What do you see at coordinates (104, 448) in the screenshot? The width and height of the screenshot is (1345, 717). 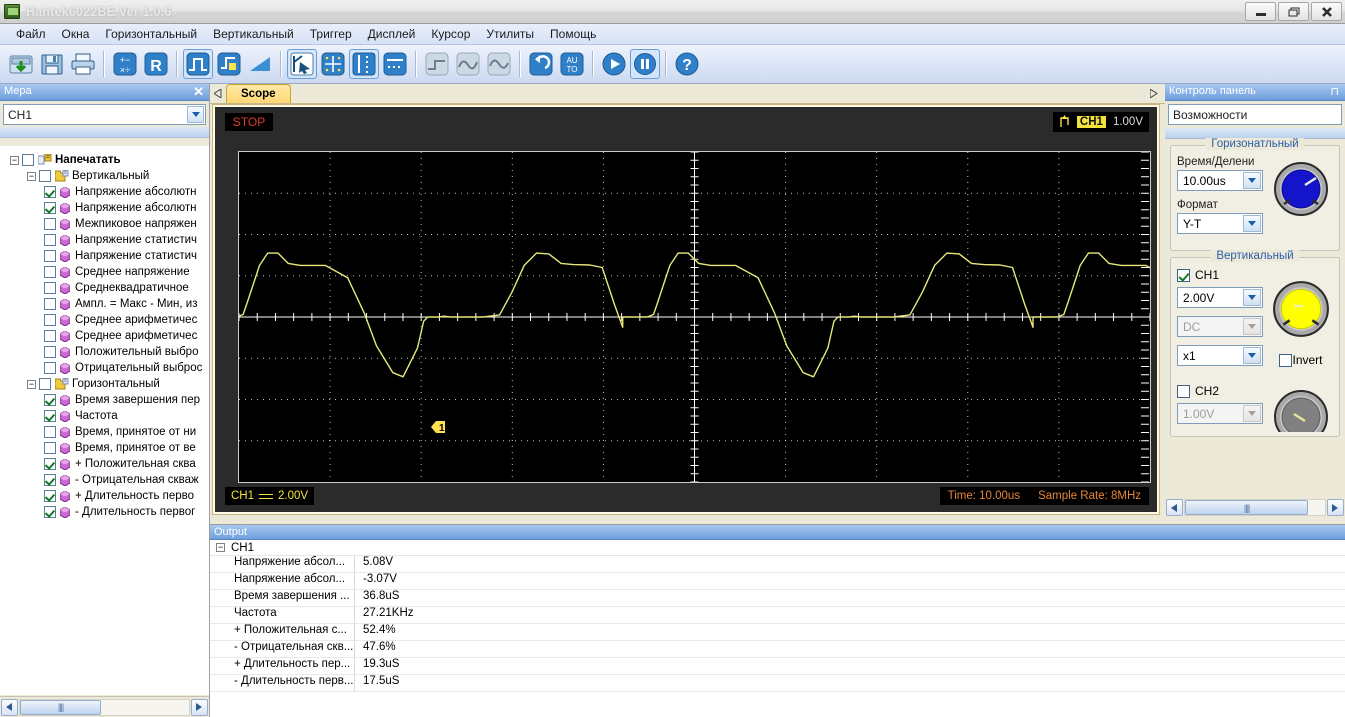 I see `tree-item: Время, принятое от ве` at bounding box center [104, 448].